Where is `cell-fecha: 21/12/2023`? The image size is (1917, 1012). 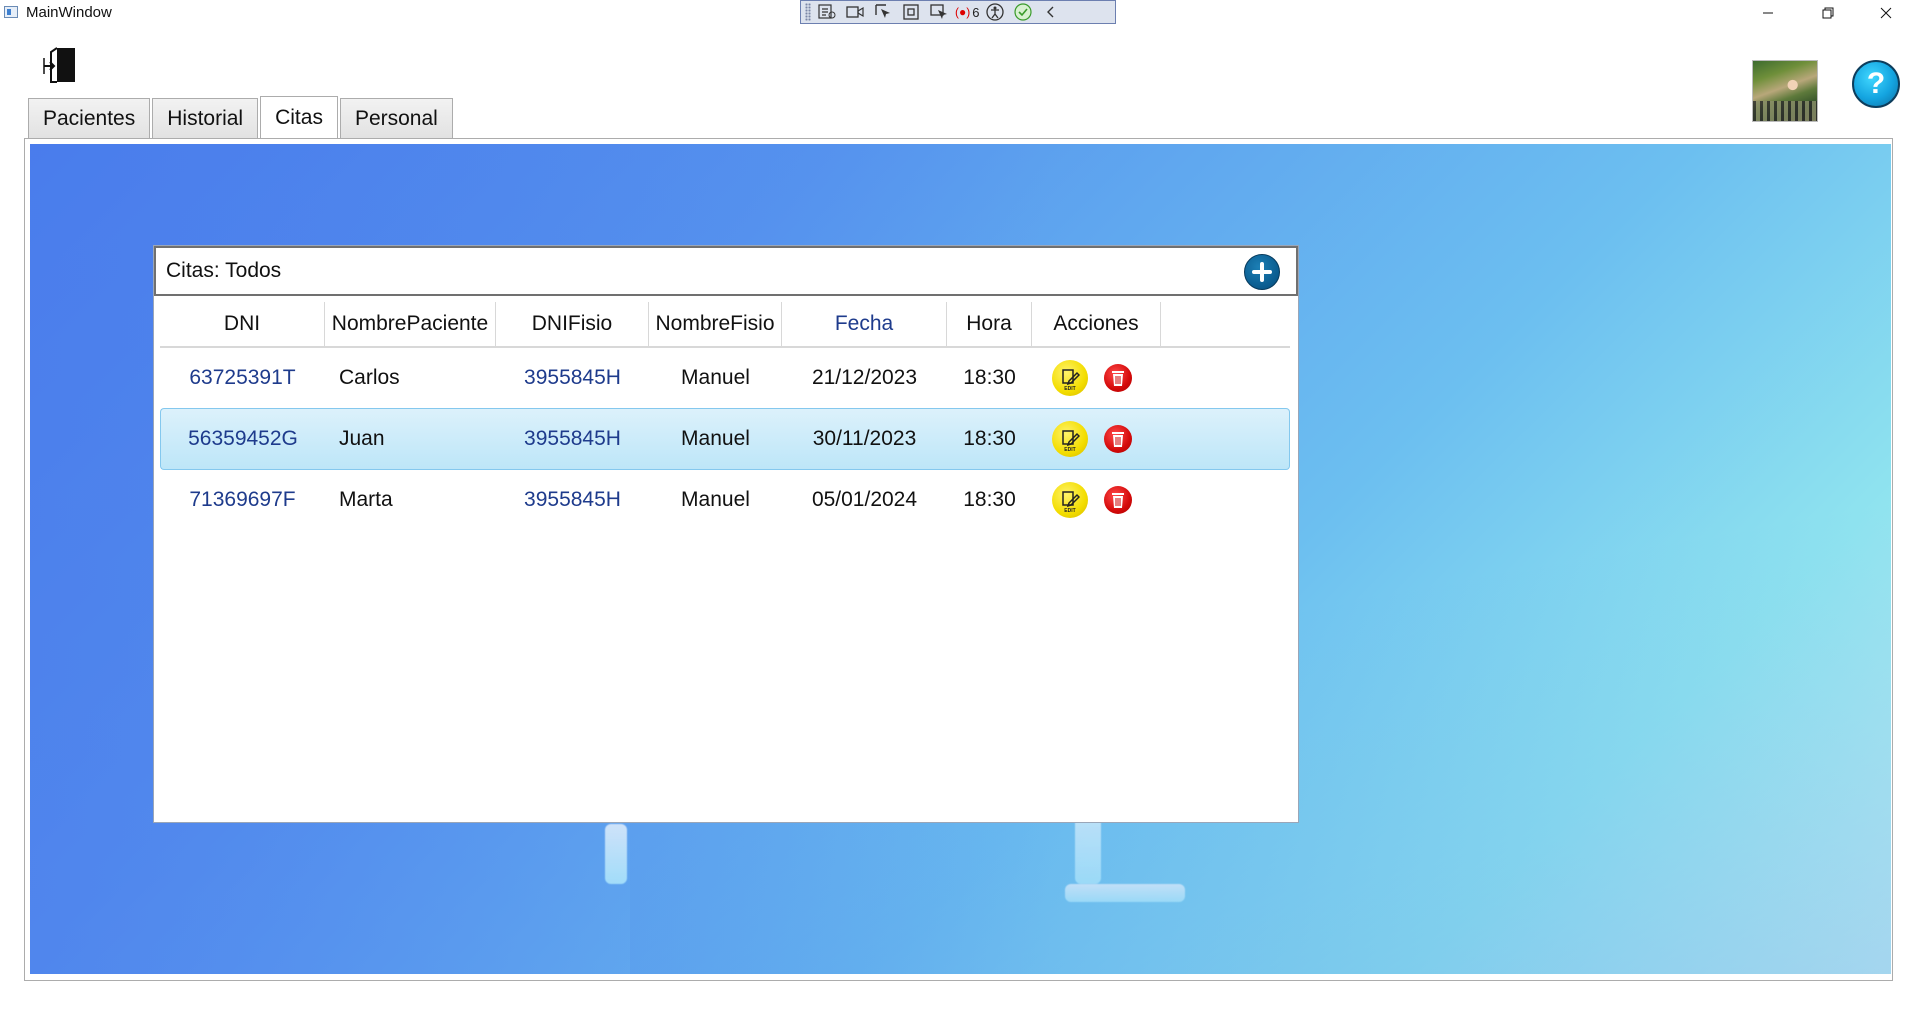 cell-fecha: 21/12/2023 is located at coordinates (864, 377).